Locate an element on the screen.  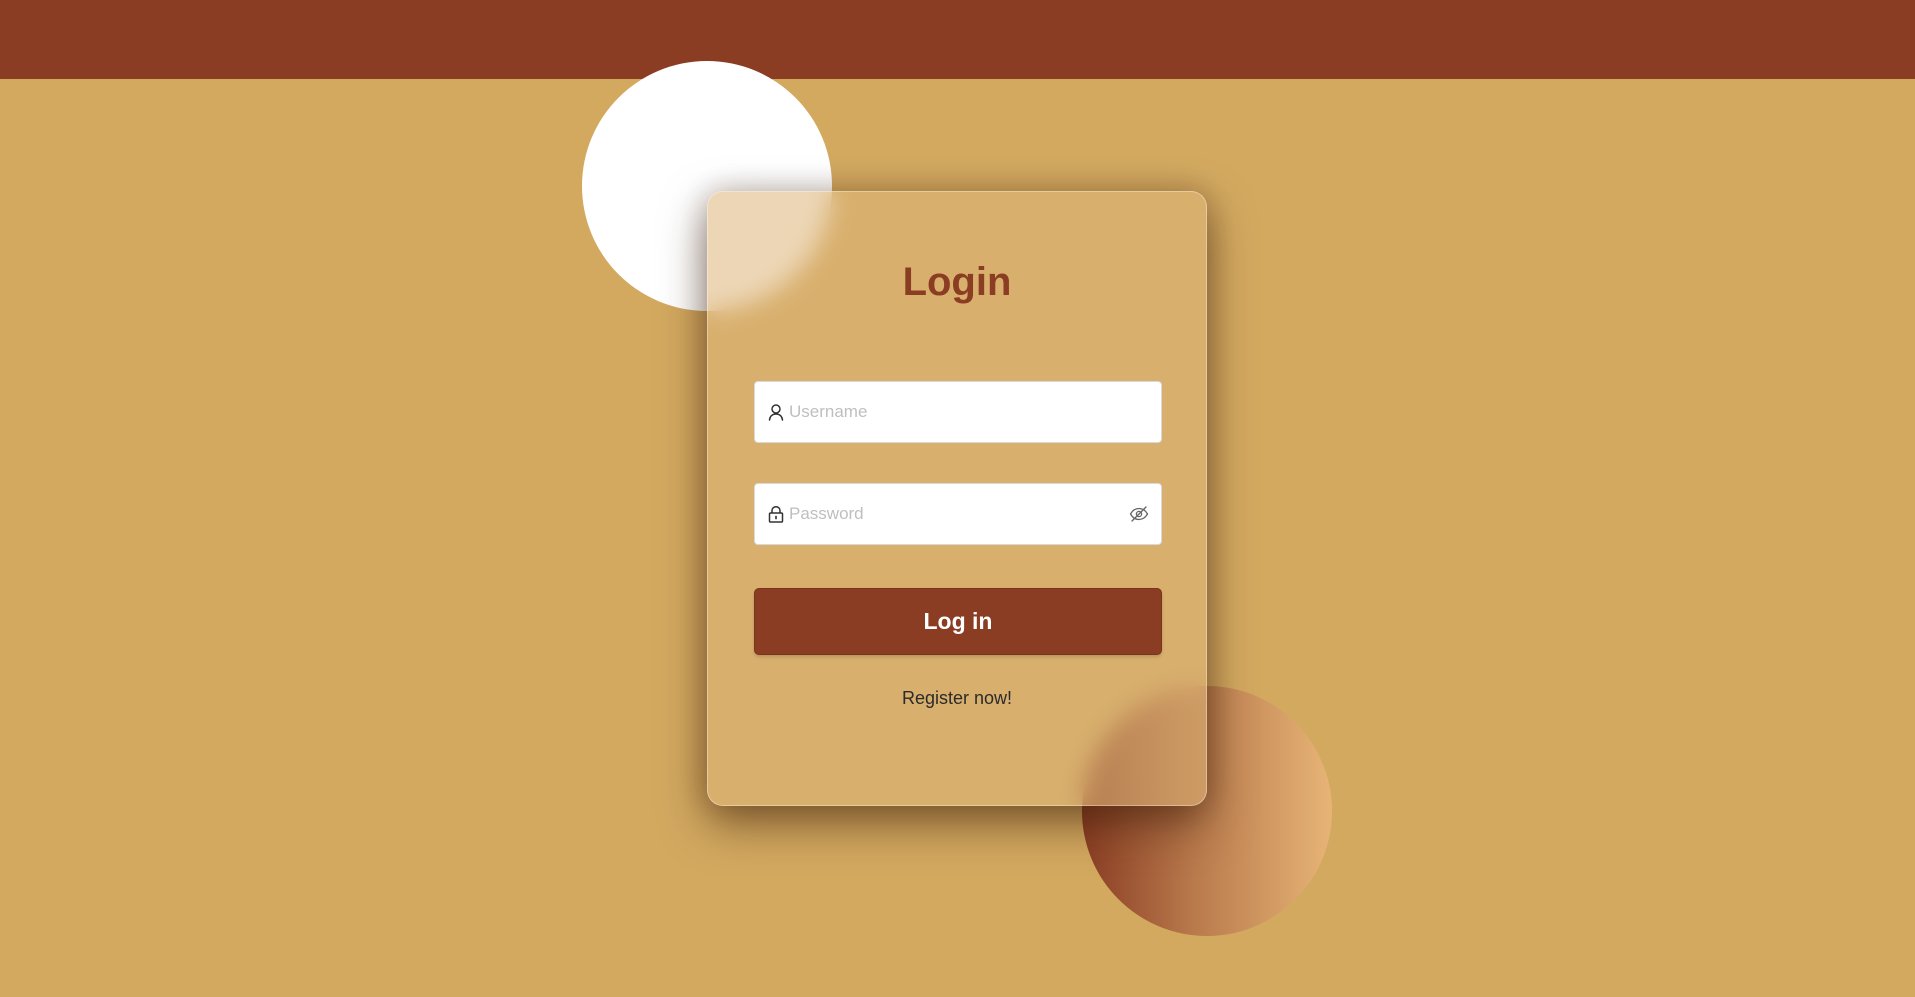
user-icon is located at coordinates (776, 412).